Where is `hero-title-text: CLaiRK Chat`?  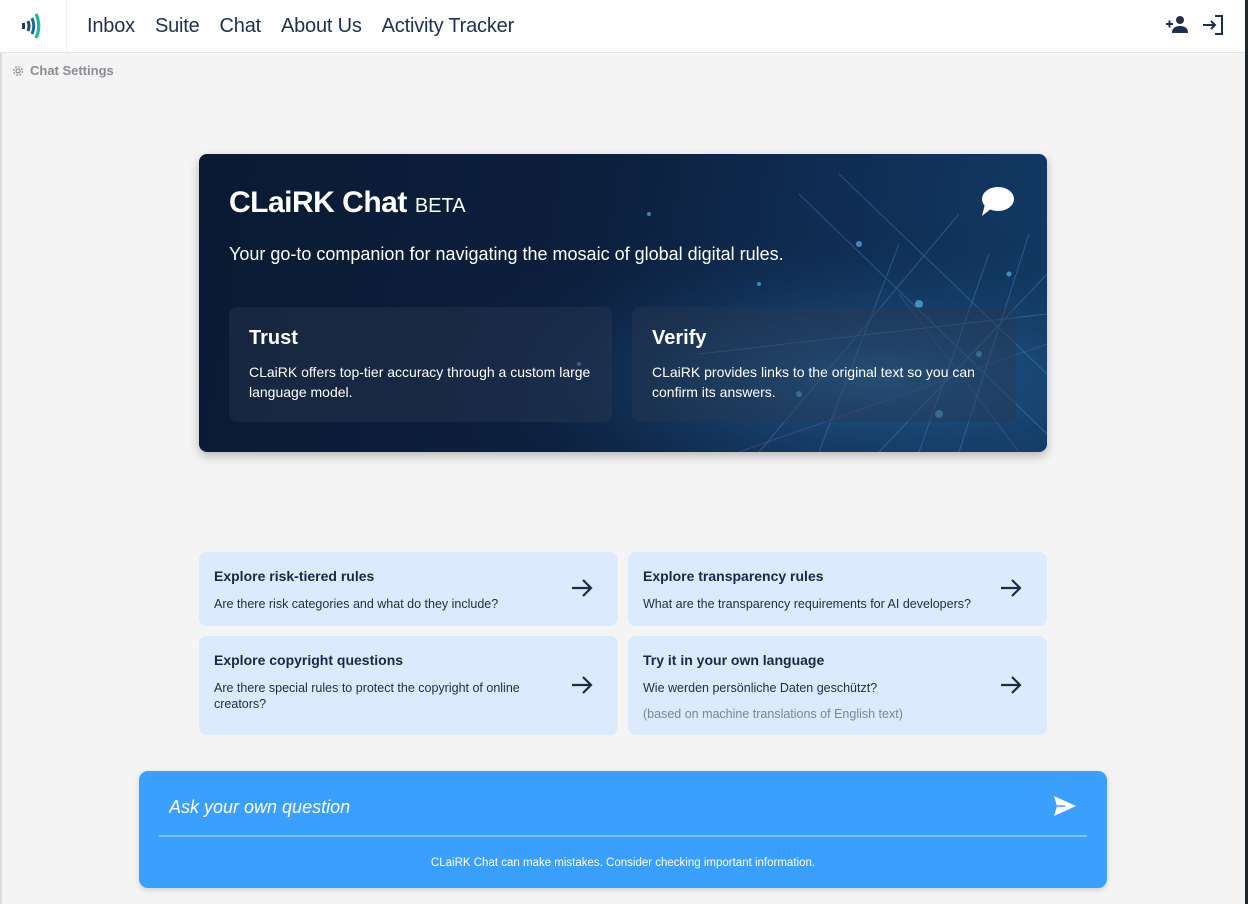
hero-title-text: CLaiRK Chat is located at coordinates (318, 202).